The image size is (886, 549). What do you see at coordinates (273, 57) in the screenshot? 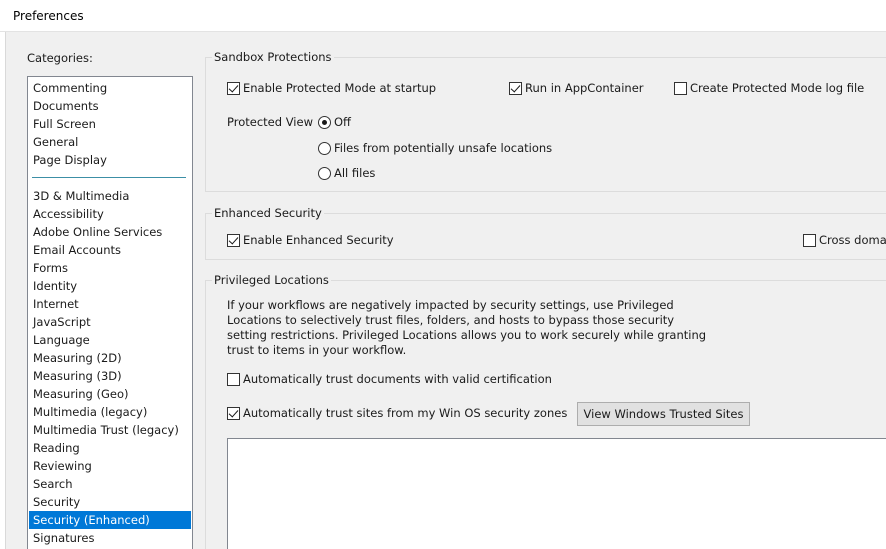
I see `sandbox-protections-title: Sandbox Protections` at bounding box center [273, 57].